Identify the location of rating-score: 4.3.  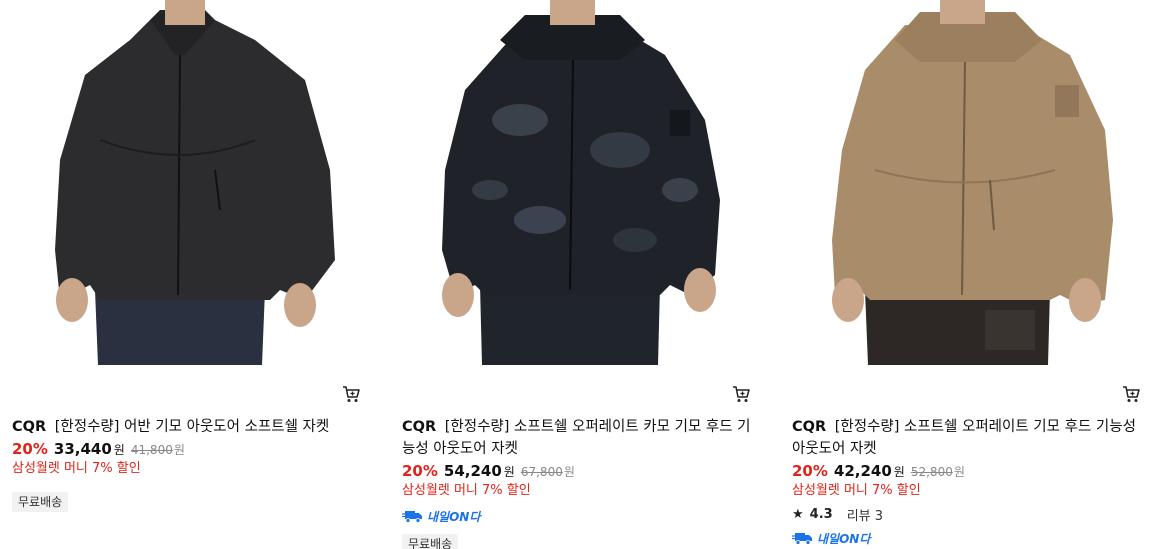
(821, 514).